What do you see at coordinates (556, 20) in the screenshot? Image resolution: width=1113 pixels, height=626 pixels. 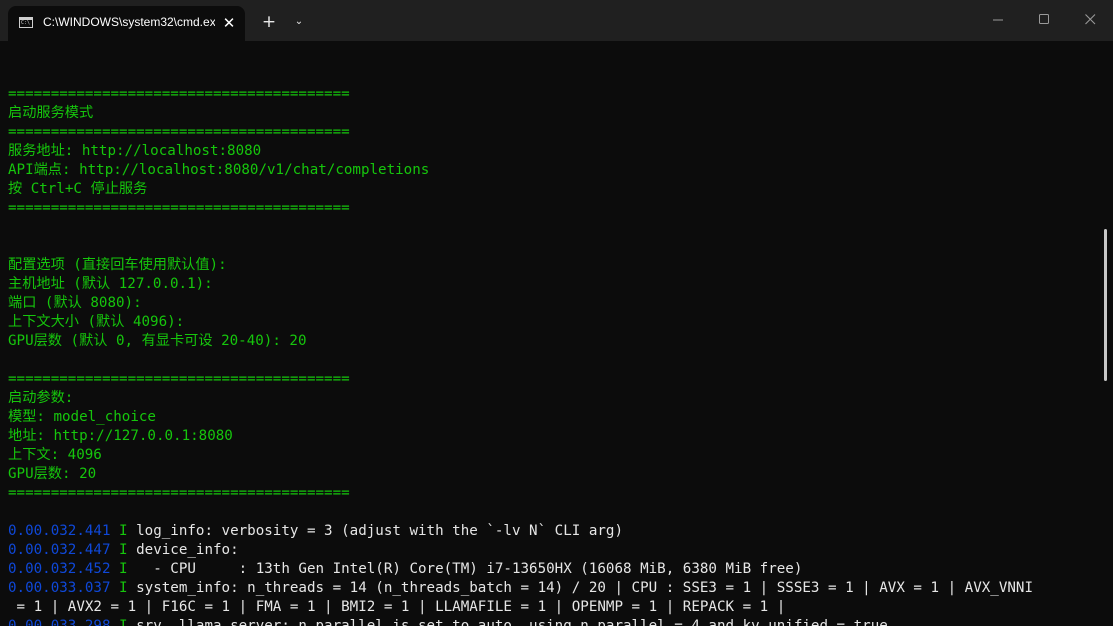 I see `title-bar: C:\WINDOWS\system32\cmd.exe ✕ + ⌄` at bounding box center [556, 20].